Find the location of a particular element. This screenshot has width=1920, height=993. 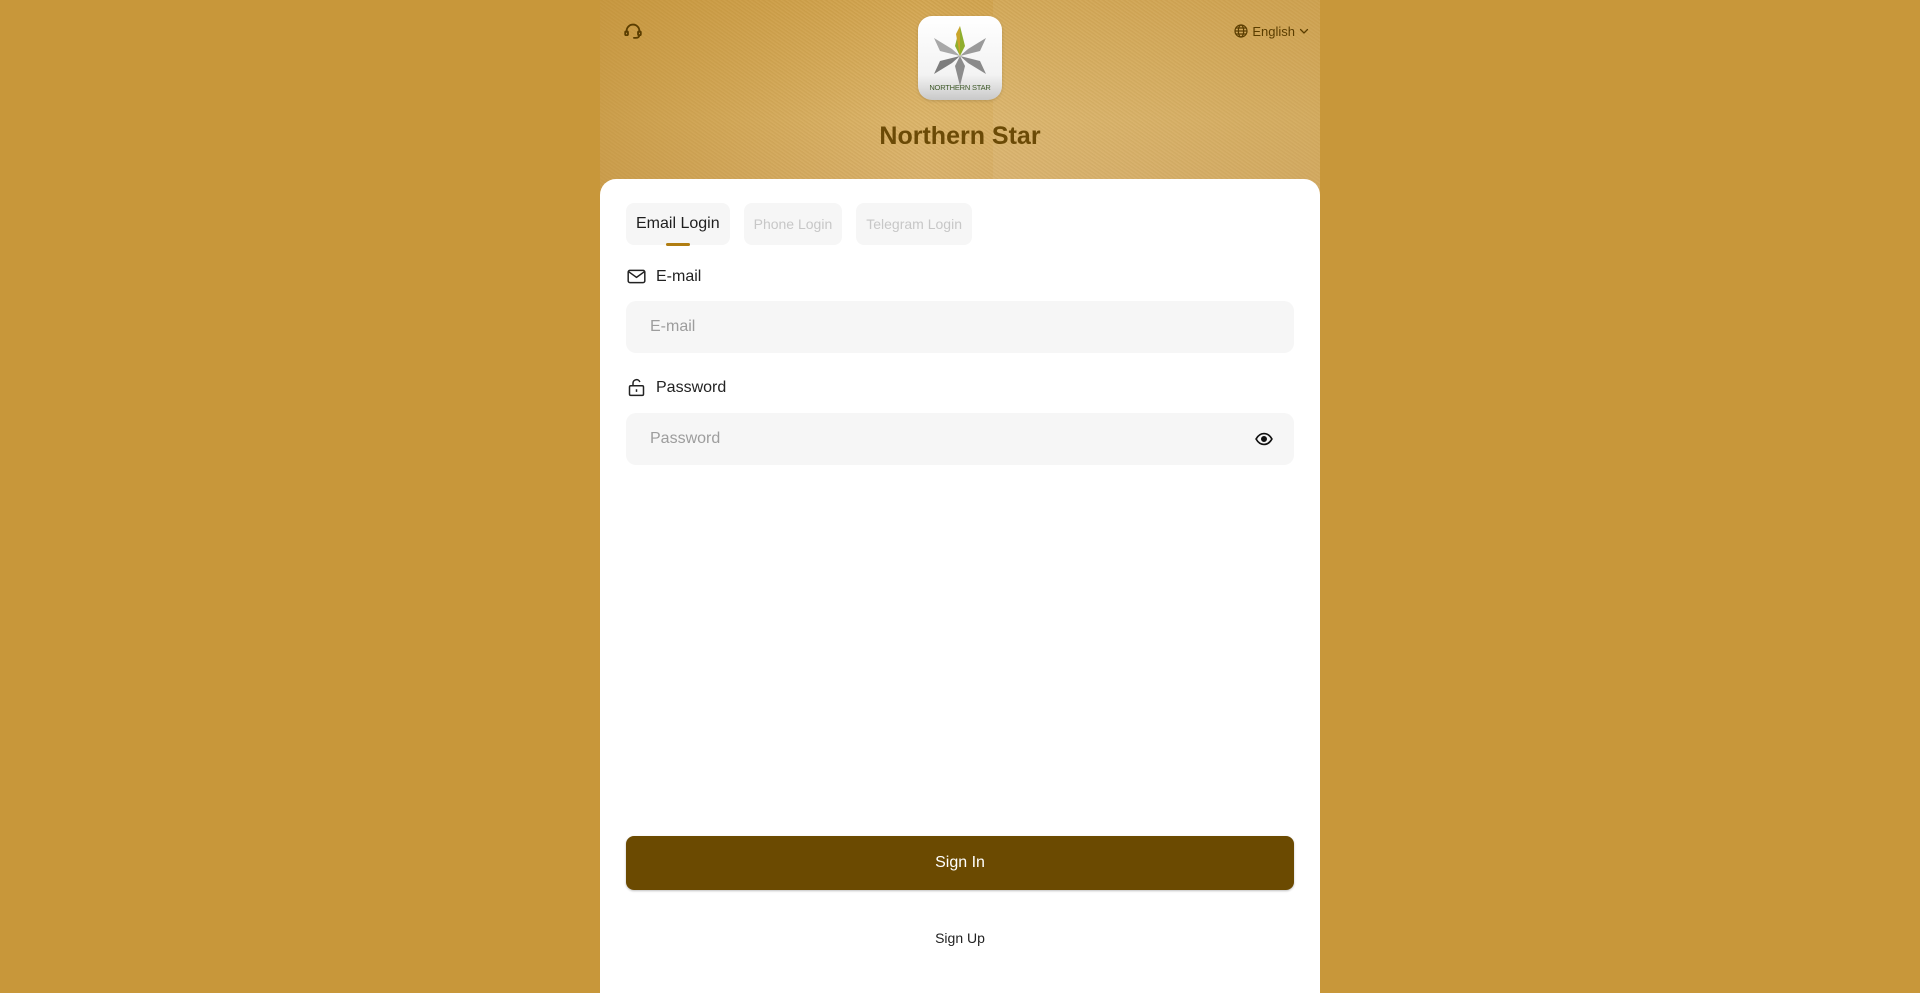

language-label: English is located at coordinates (1273, 31).